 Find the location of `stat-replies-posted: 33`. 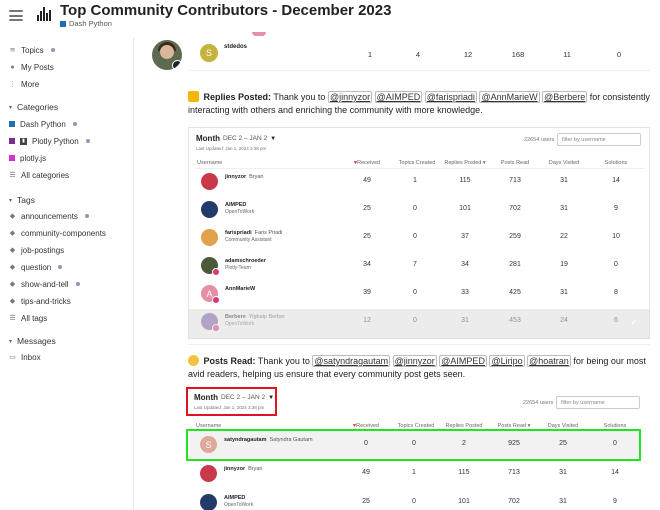

stat-replies-posted: 33 is located at coordinates (465, 292).